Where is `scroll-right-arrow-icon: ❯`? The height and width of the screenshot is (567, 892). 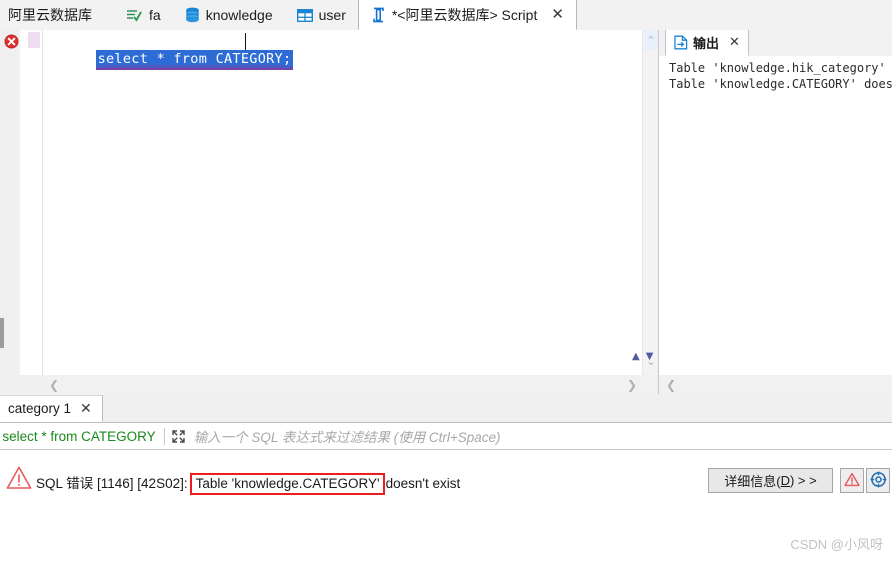 scroll-right-arrow-icon: ❯ is located at coordinates (632, 384).